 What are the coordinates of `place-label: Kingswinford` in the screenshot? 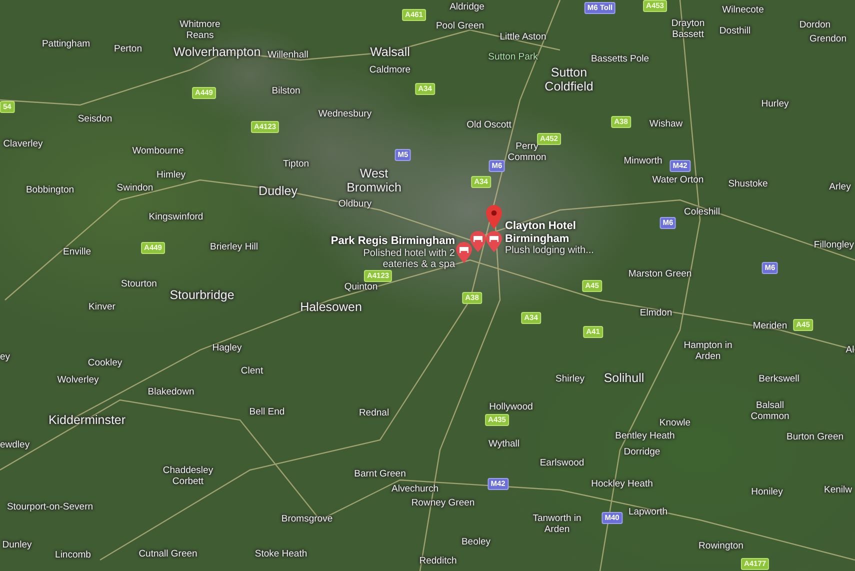 It's located at (176, 218).